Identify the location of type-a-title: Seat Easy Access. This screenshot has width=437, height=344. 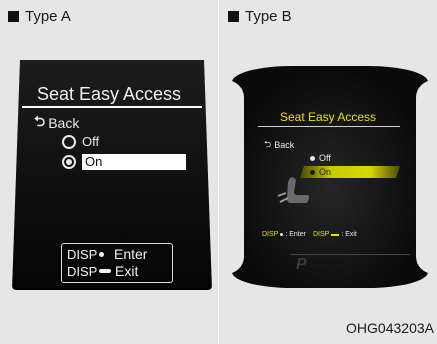
(109, 94).